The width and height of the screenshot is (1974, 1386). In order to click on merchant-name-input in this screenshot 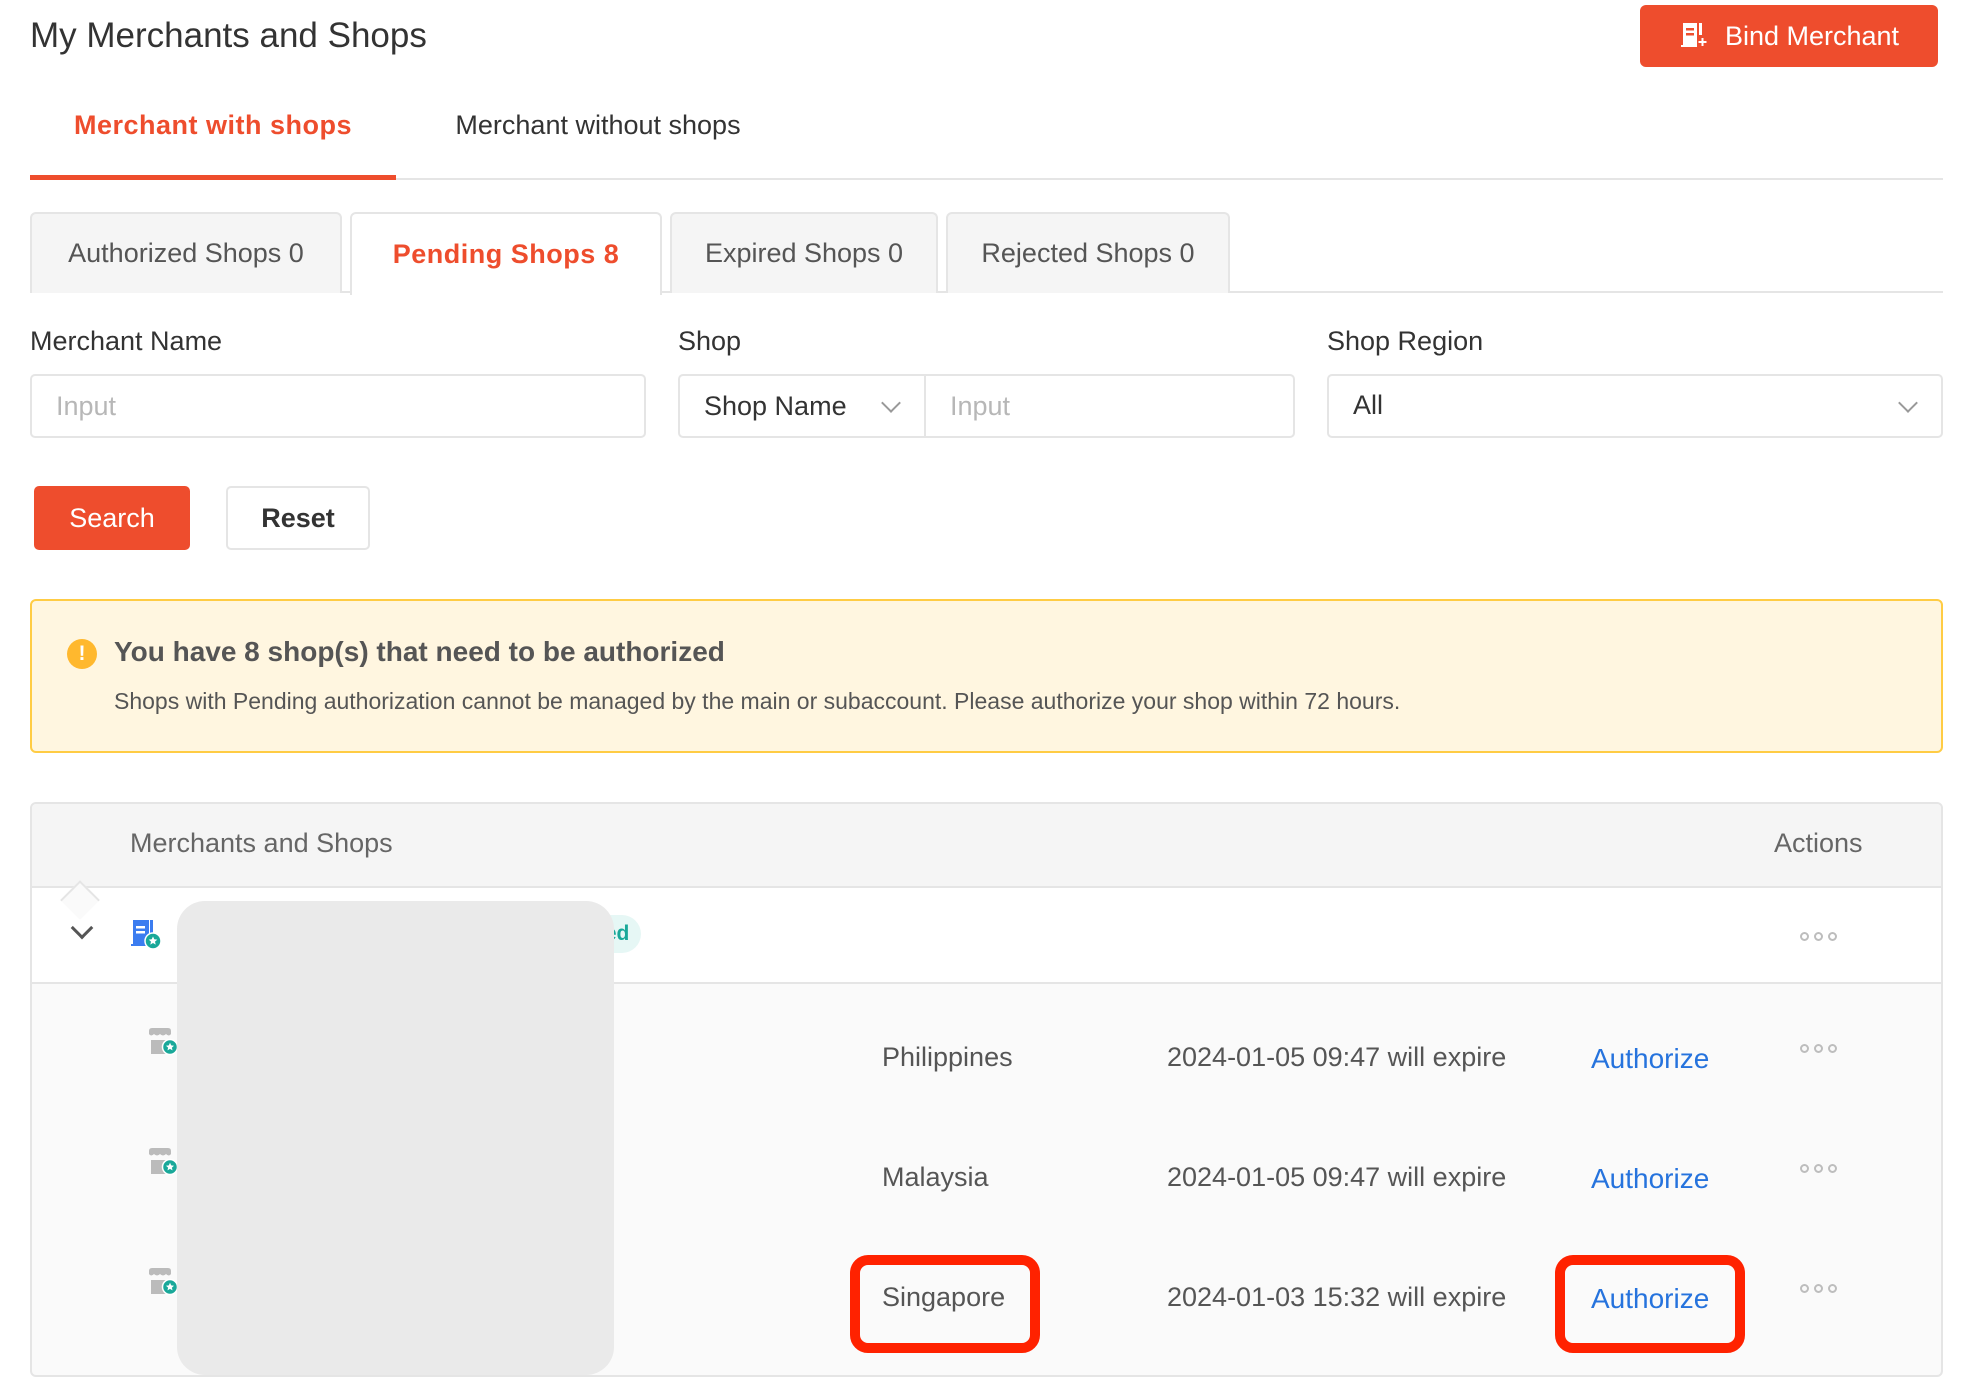, I will do `click(338, 406)`.